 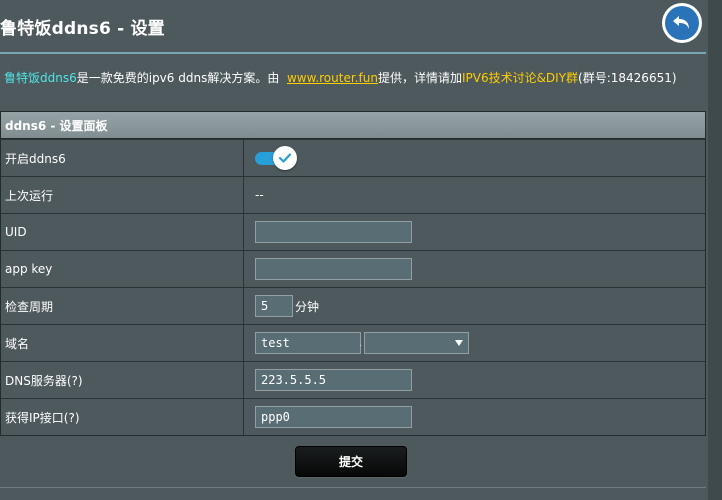 I want to click on submit-row: 提交, so click(x=353, y=461).